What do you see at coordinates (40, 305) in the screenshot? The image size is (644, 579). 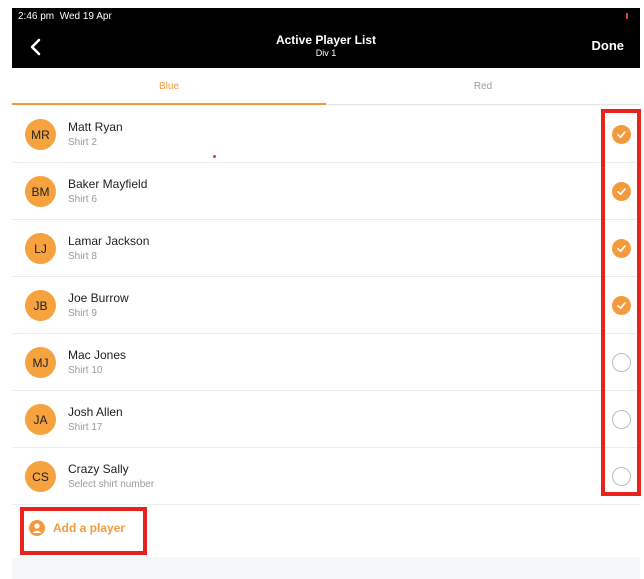 I see `avatar: JB` at bounding box center [40, 305].